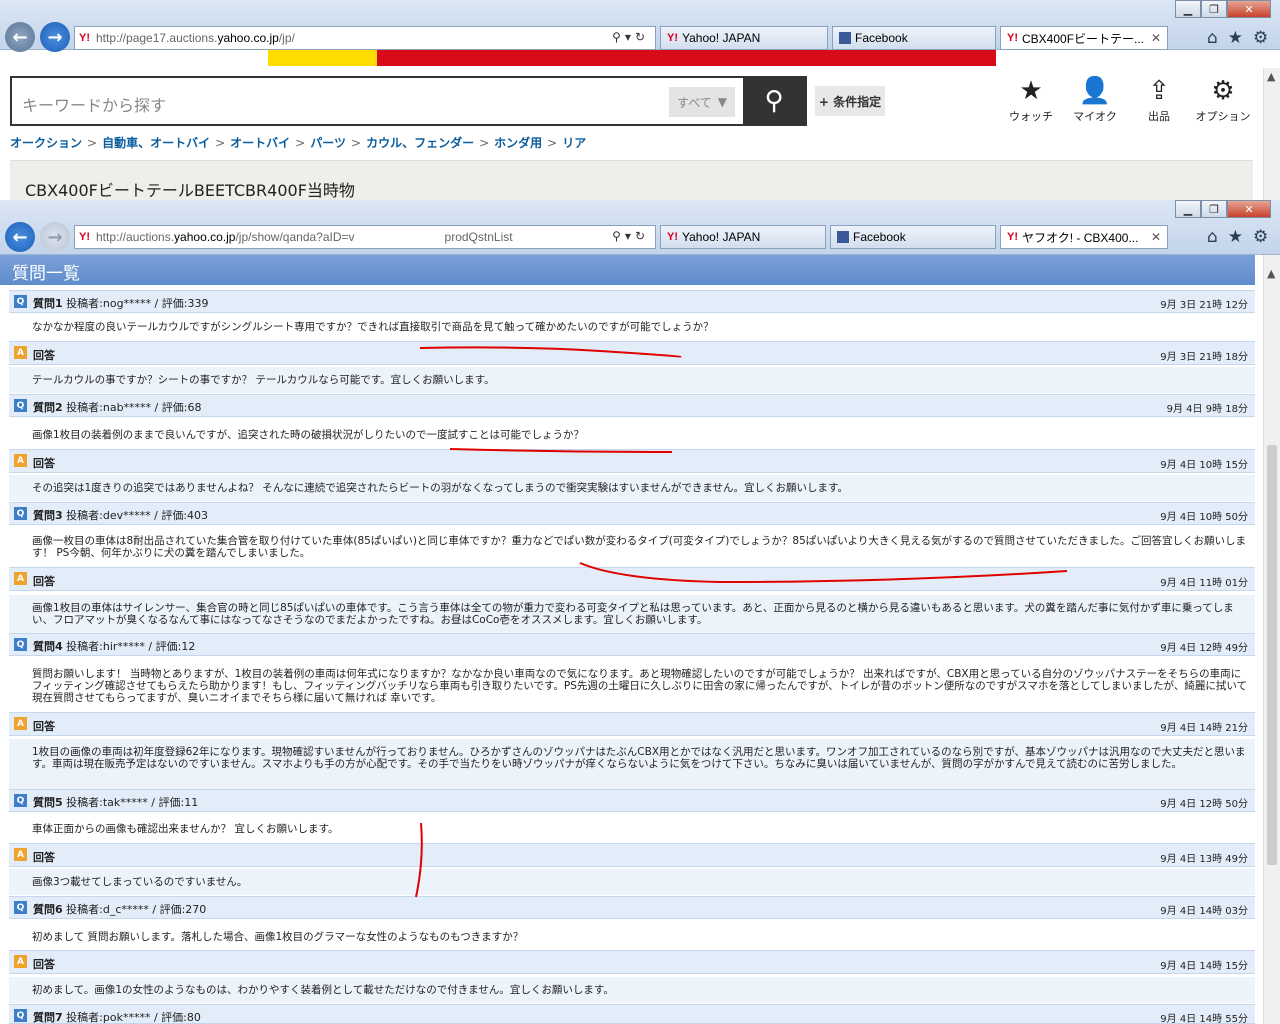  Describe the element at coordinates (134, 407) in the screenshot. I see `poster-info: 投稿者:nab***** / 評価:68` at that location.